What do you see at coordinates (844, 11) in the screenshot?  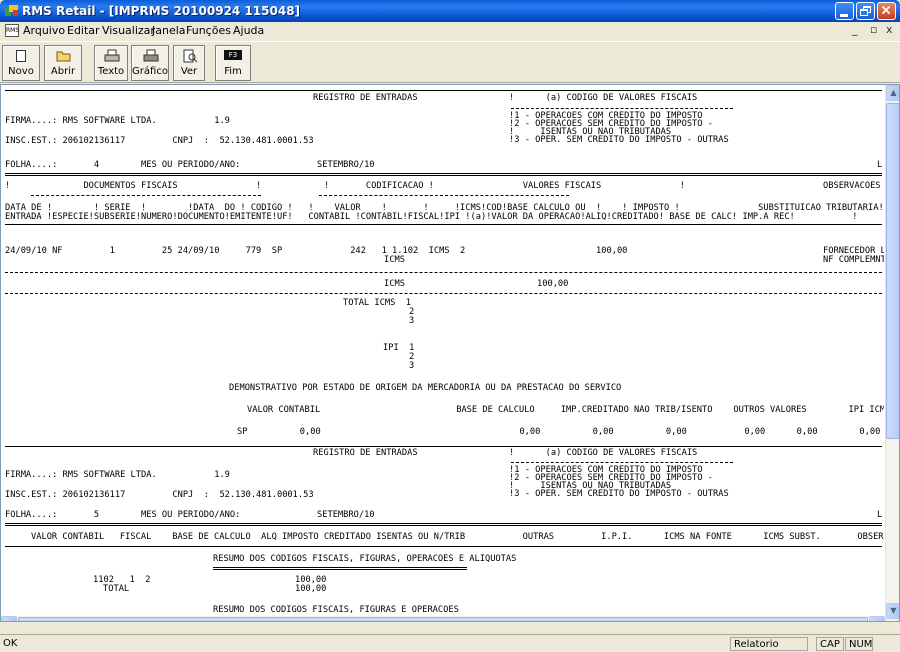 I see `minimize-button` at bounding box center [844, 11].